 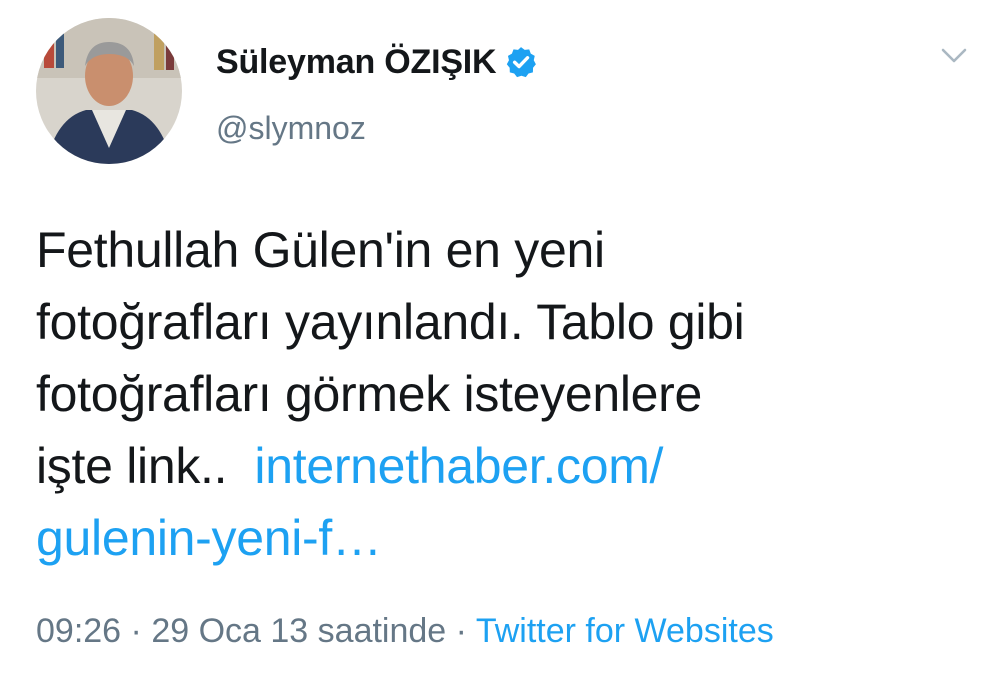 I want to click on tweet-date: 29 Oca 13 saatinde, so click(x=298, y=631).